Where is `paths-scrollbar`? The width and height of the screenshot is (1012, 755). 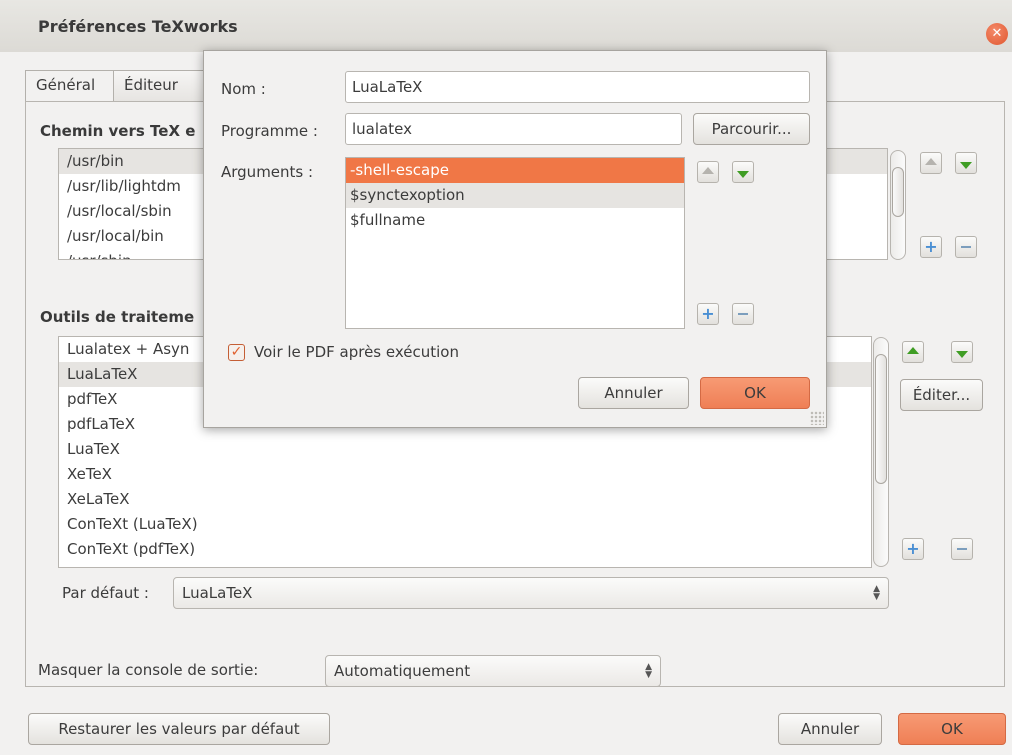
paths-scrollbar is located at coordinates (898, 205).